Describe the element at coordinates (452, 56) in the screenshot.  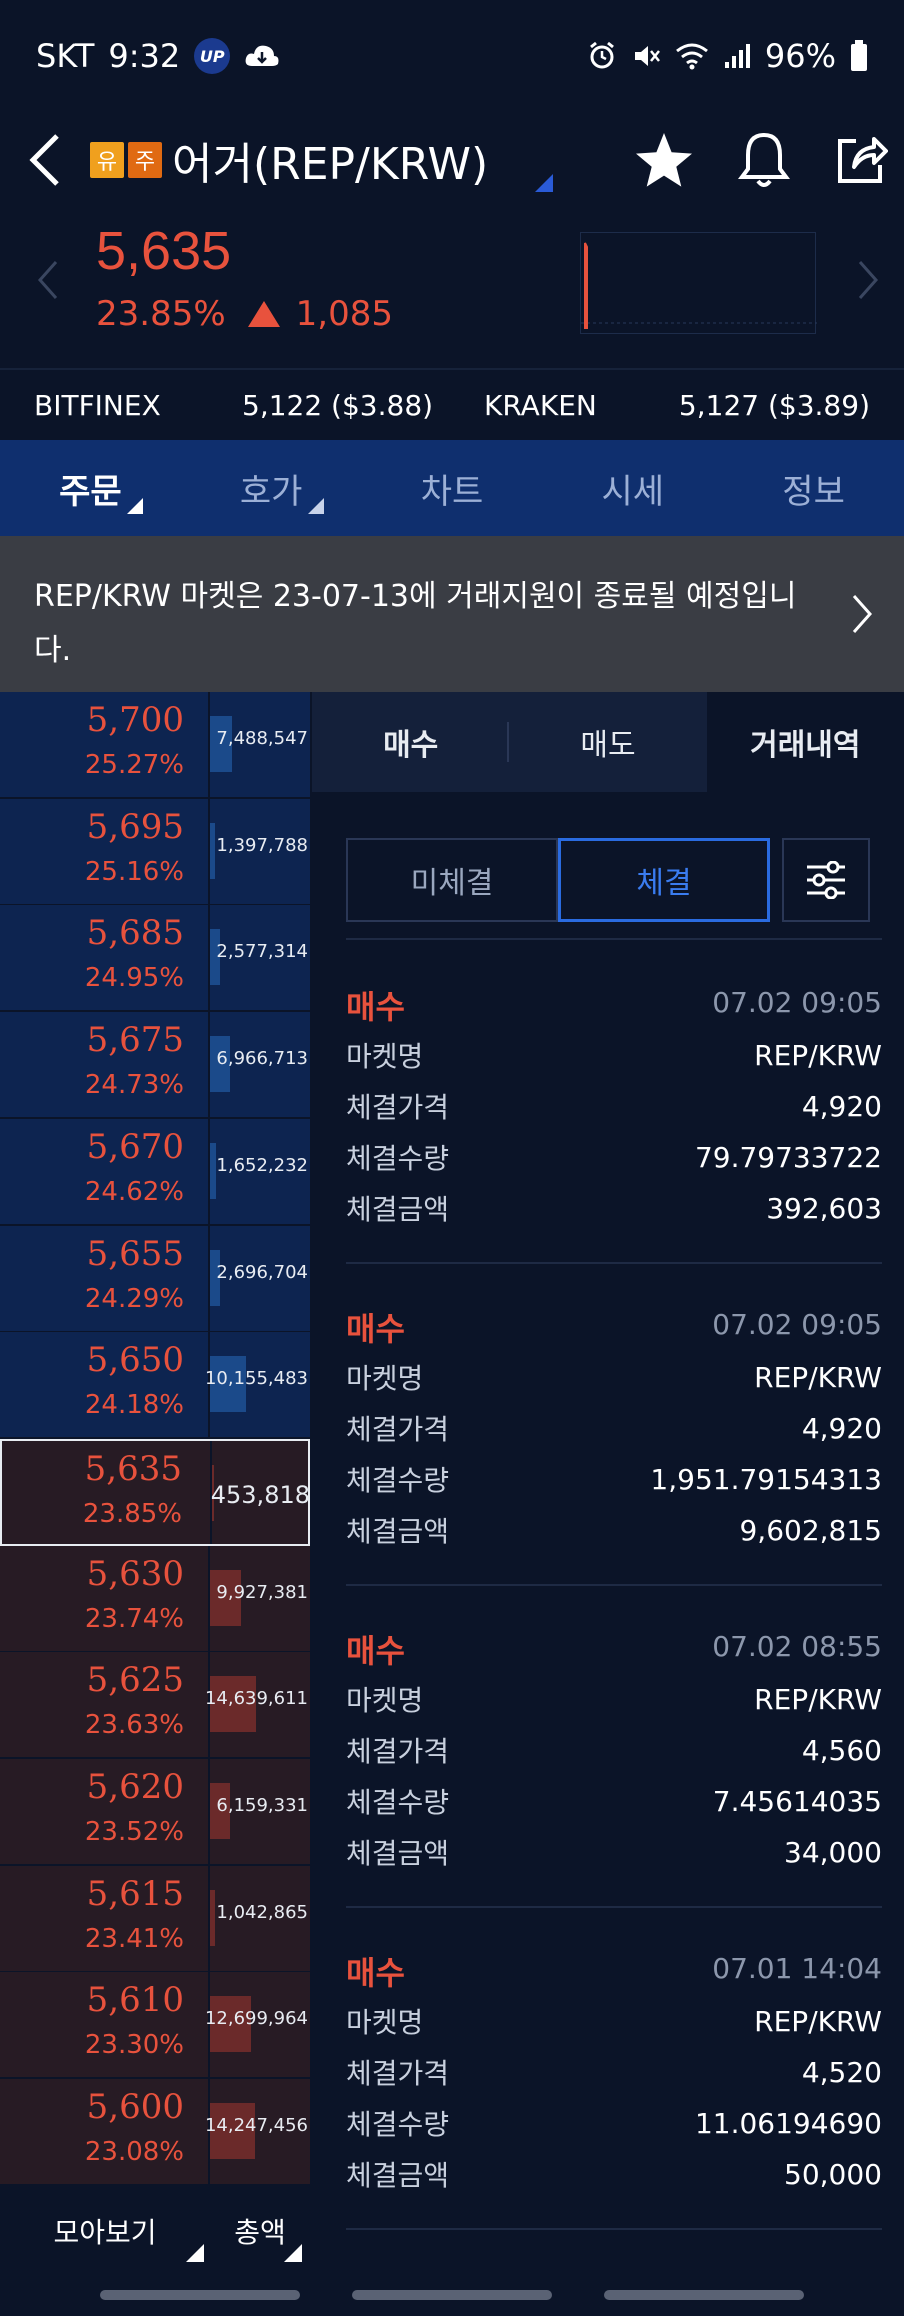
I see `status-bar: SKT 9:32 UP 96%` at that location.